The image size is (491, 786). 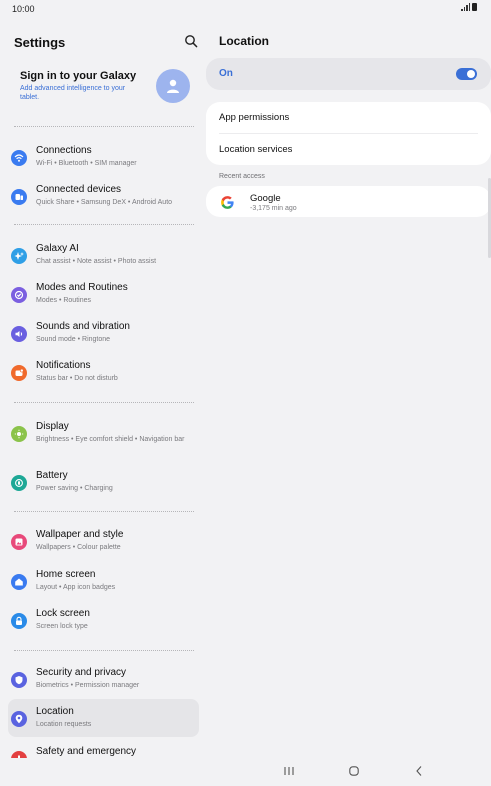 What do you see at coordinates (77, 378) in the screenshot?
I see `item-subtitle: Status bar • Do not disturb` at bounding box center [77, 378].